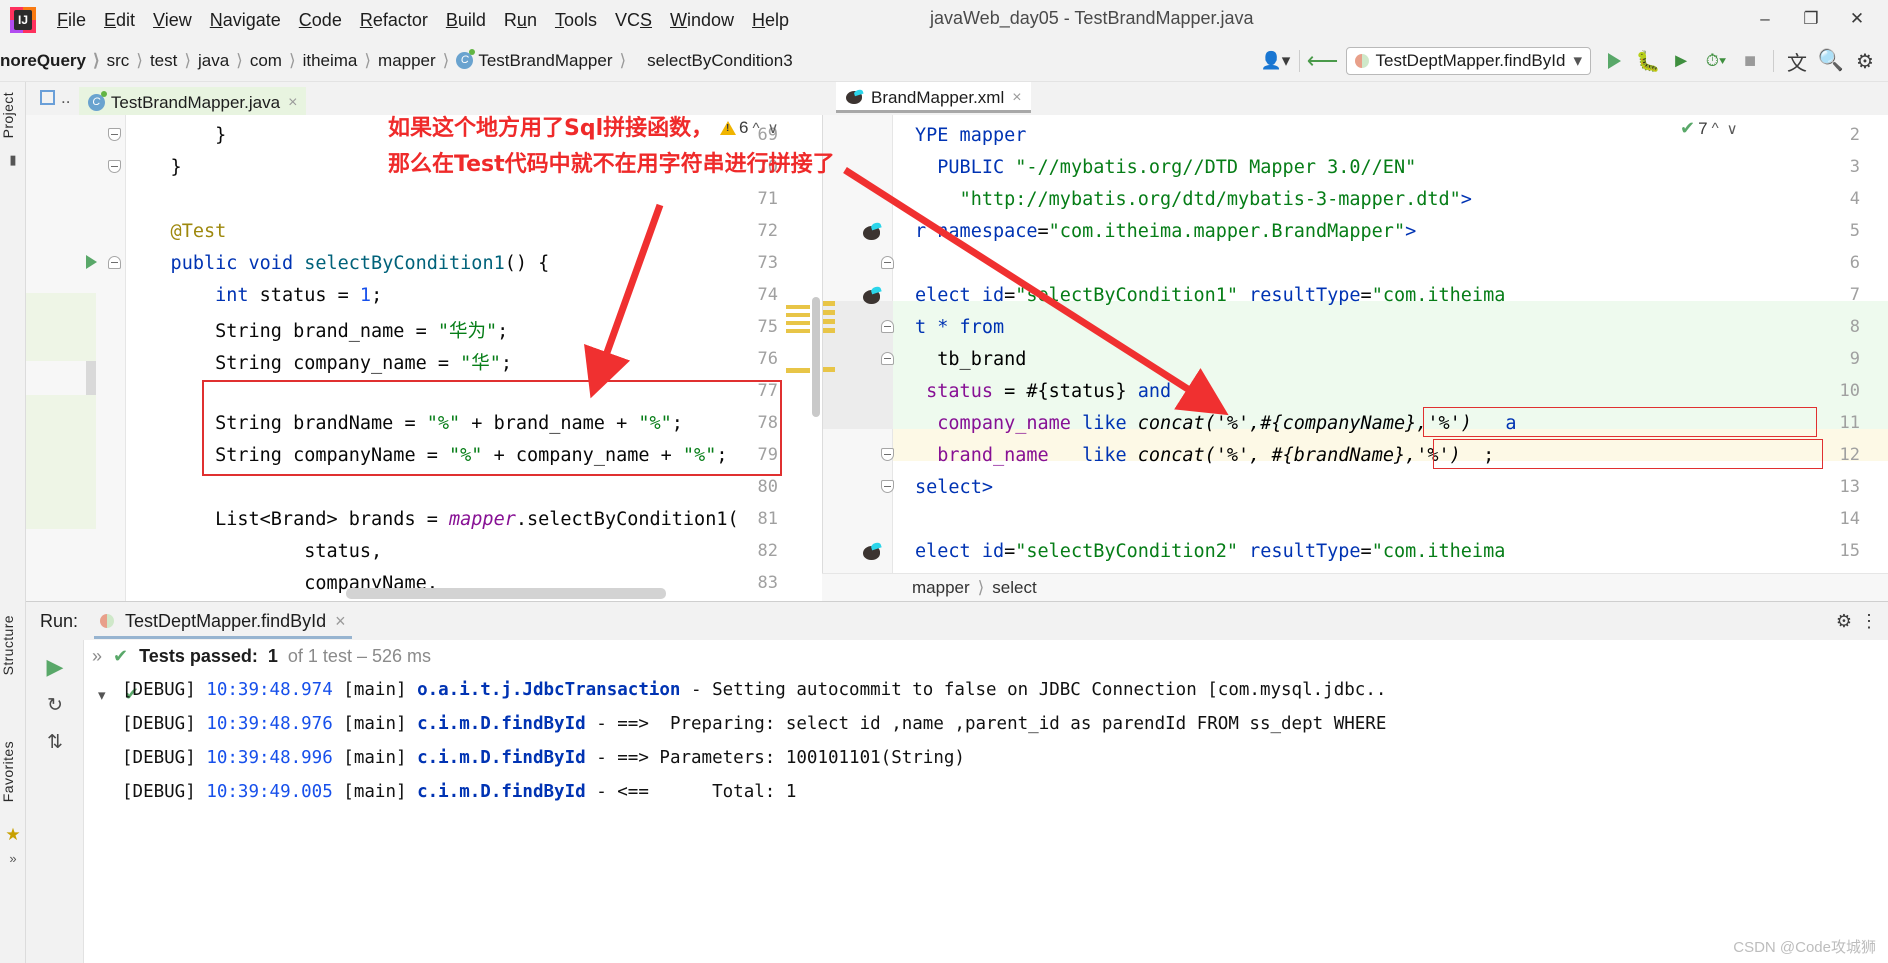 The image size is (1888, 963). What do you see at coordinates (728, 128) in the screenshot?
I see `warning-icon` at bounding box center [728, 128].